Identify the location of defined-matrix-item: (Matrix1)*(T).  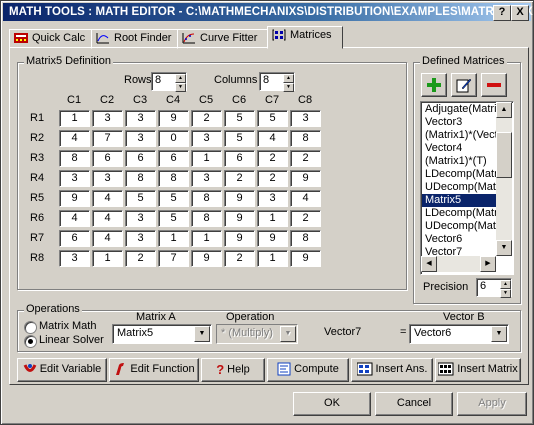
(459, 161).